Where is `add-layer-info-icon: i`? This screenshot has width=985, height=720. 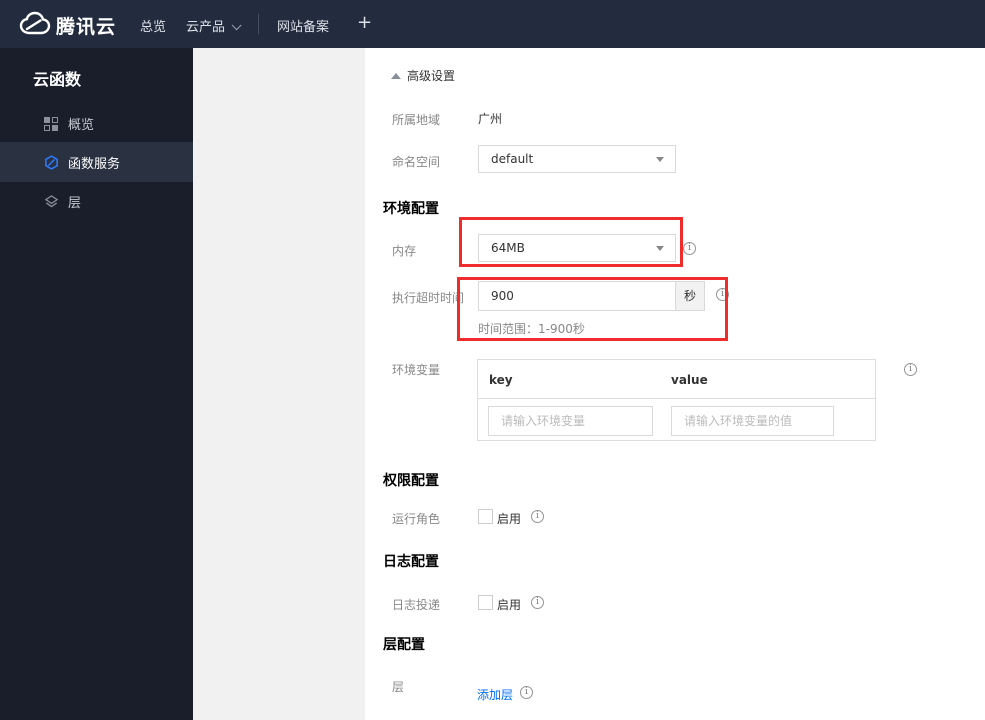
add-layer-info-icon: i is located at coordinates (526, 692).